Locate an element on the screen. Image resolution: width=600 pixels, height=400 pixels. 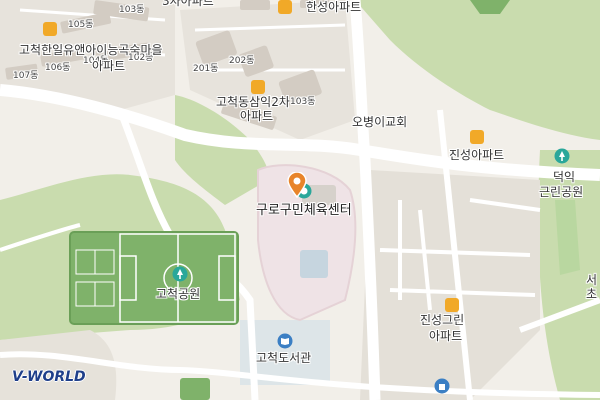
place-label-samik: 고척동삼익2차 is located at coordinates (253, 102).